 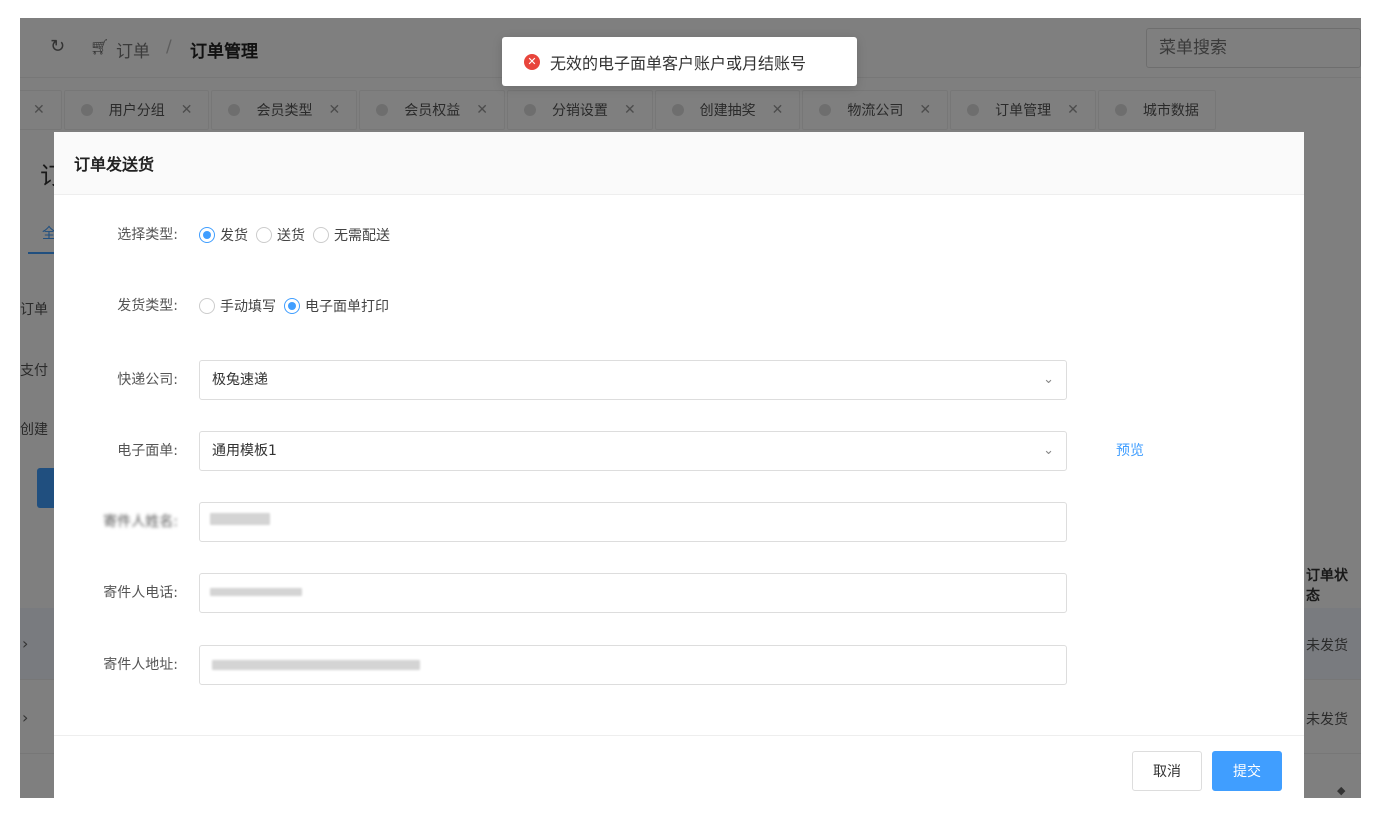 I want to click on sender-name-row: 寄件人姓名:, so click(x=679, y=522).